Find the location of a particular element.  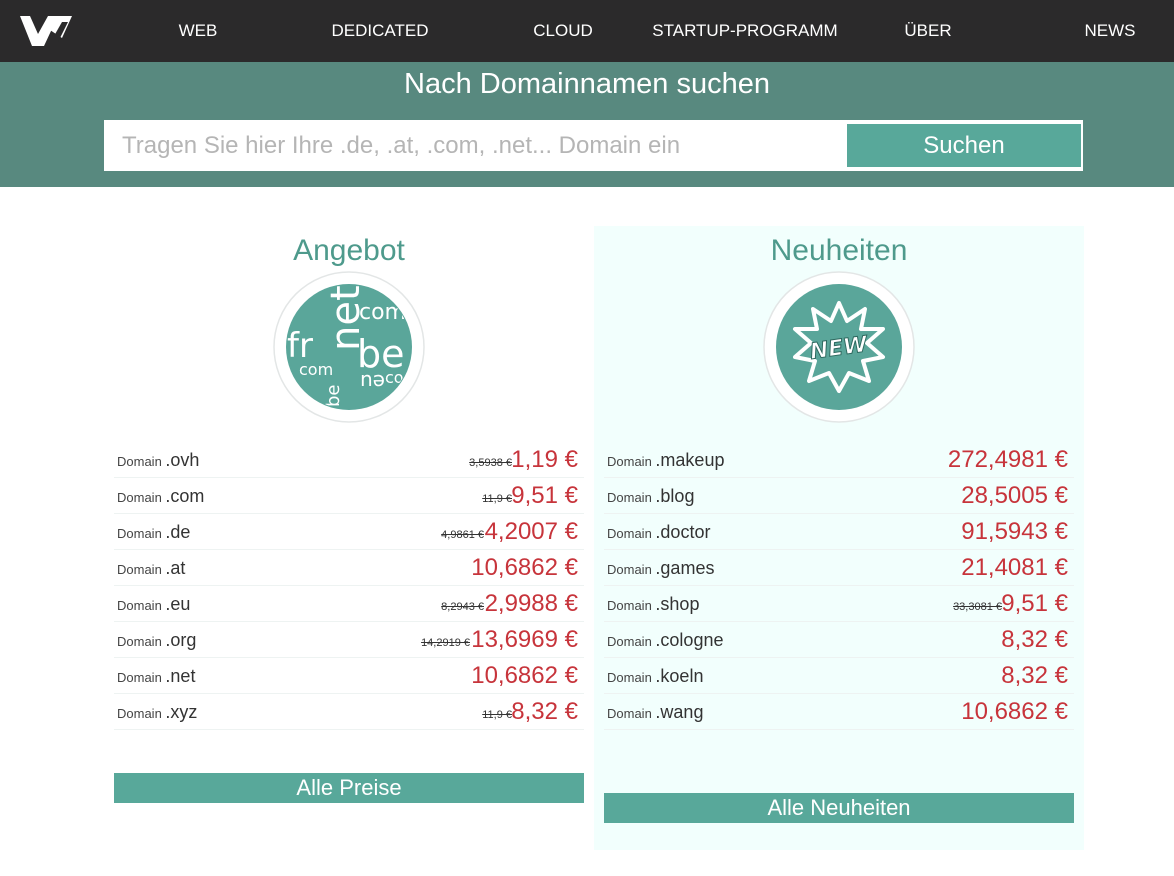

tld-name: .koeln is located at coordinates (679, 676).